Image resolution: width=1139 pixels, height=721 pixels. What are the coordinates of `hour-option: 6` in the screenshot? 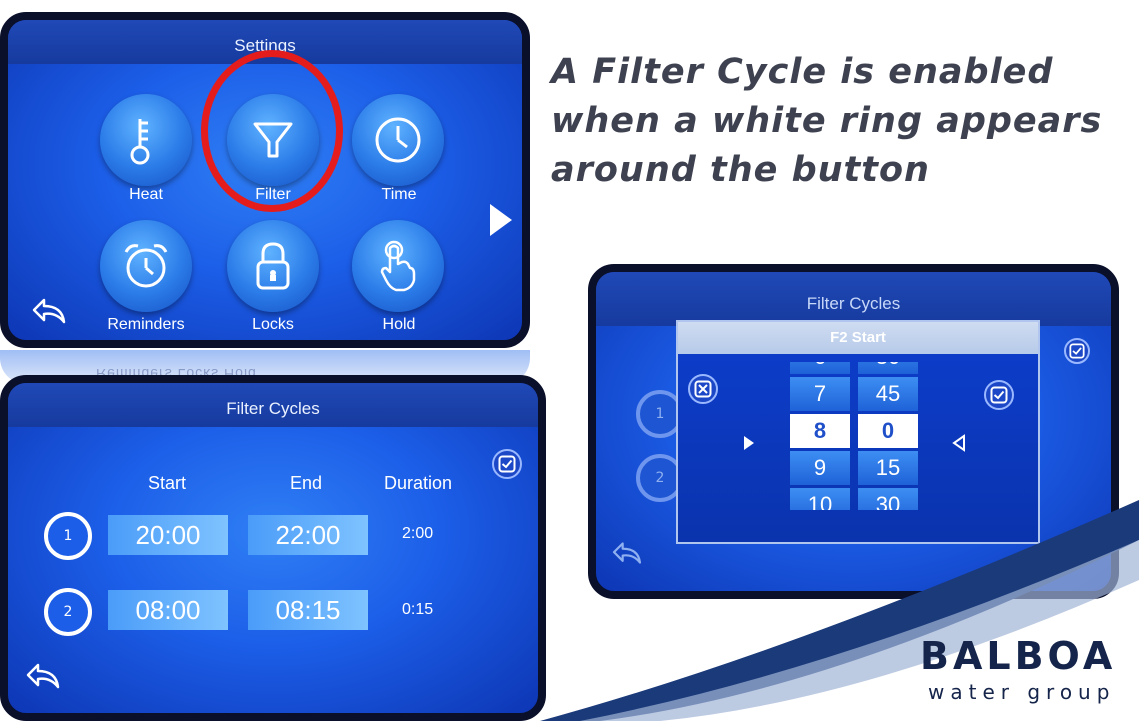 It's located at (820, 368).